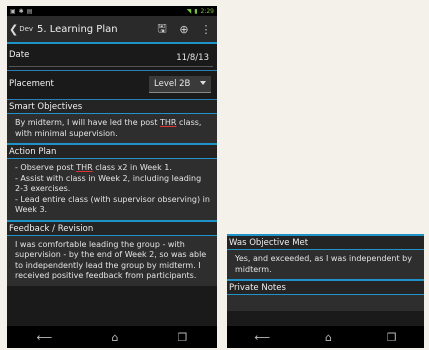 The image size is (429, 350). What do you see at coordinates (14, 29) in the screenshot?
I see `back-arrow-icon: ❮` at bounding box center [14, 29].